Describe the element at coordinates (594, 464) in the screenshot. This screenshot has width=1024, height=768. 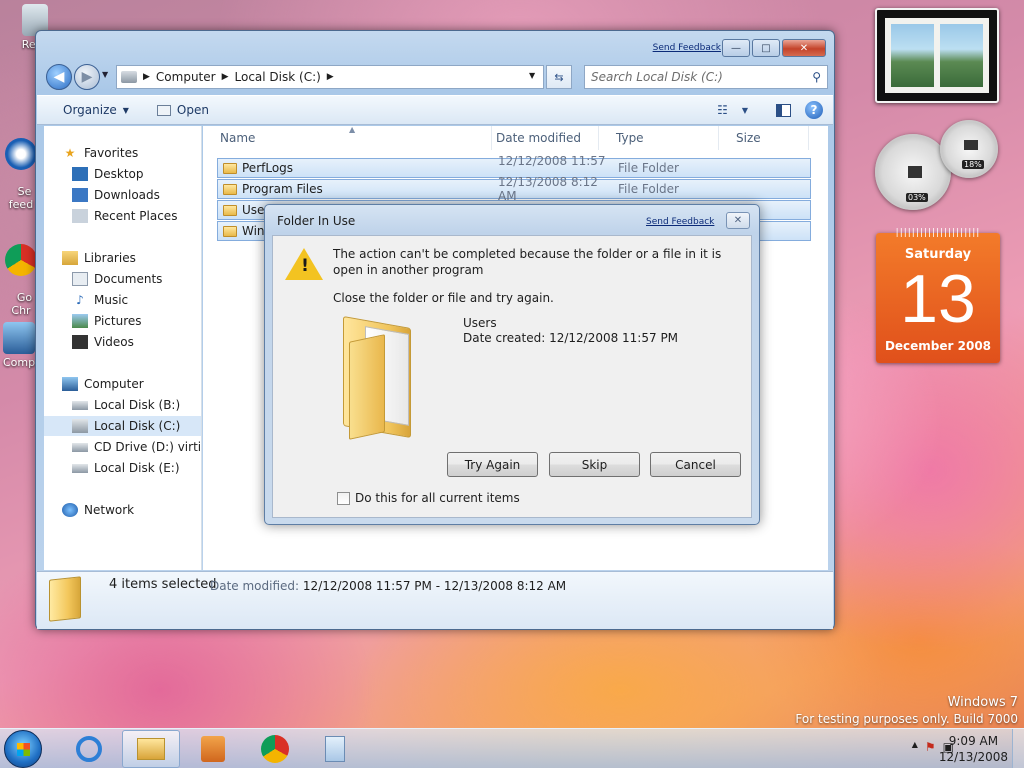
I see `skip-button: Skip` at that location.